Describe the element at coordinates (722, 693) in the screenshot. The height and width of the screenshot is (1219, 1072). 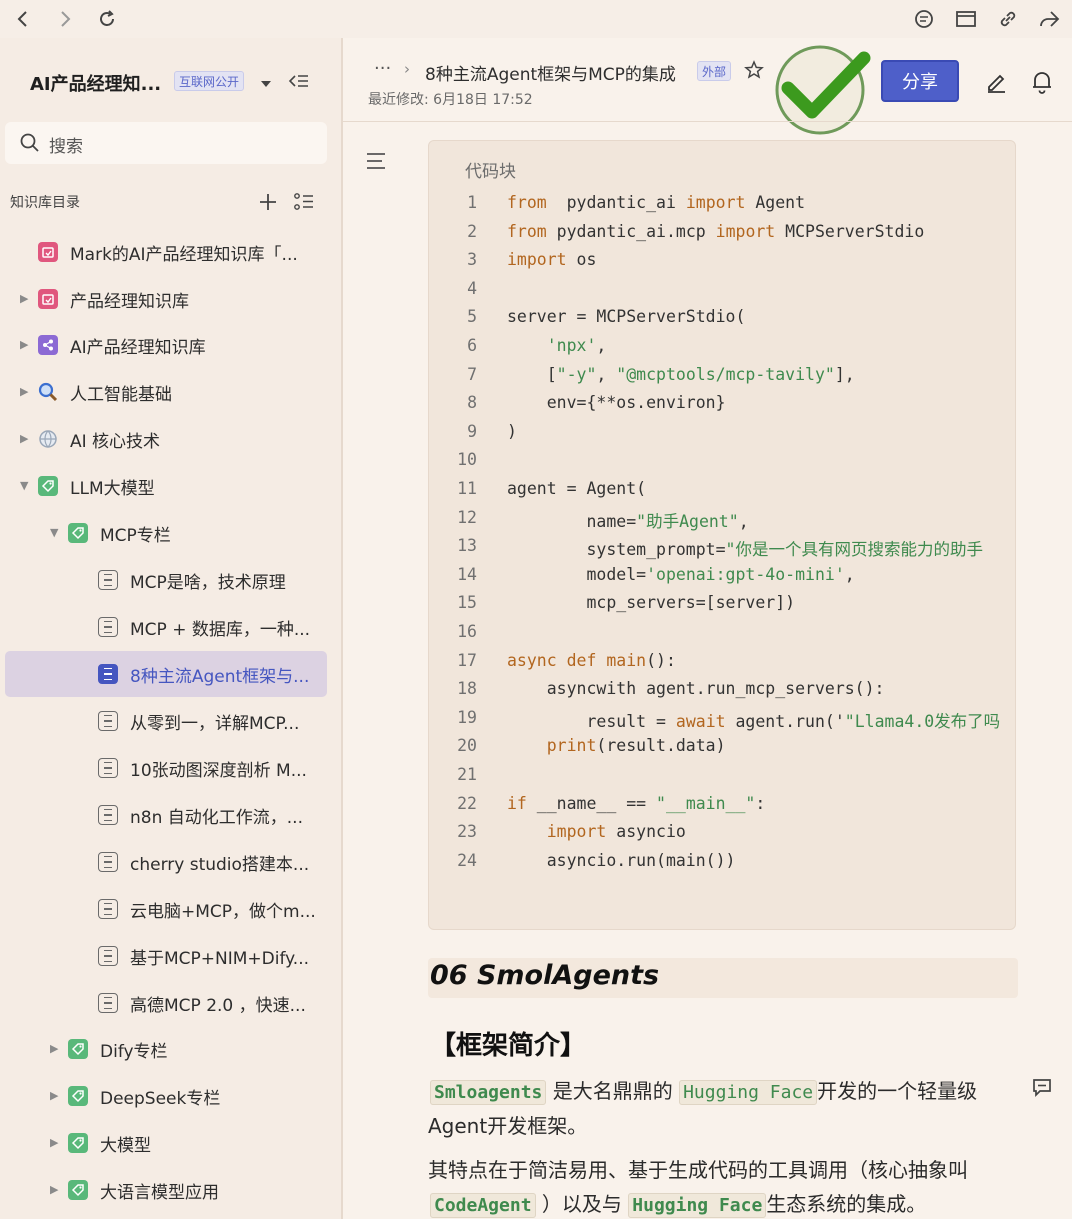
I see `code-line: 18 asyncwith agent.run_mcp_servers():` at that location.